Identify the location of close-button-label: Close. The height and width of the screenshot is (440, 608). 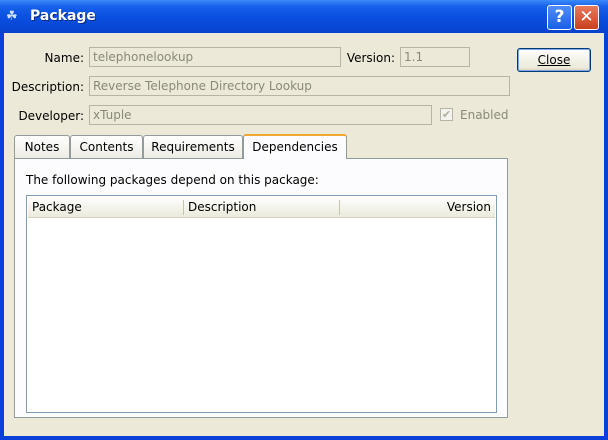
(554, 60).